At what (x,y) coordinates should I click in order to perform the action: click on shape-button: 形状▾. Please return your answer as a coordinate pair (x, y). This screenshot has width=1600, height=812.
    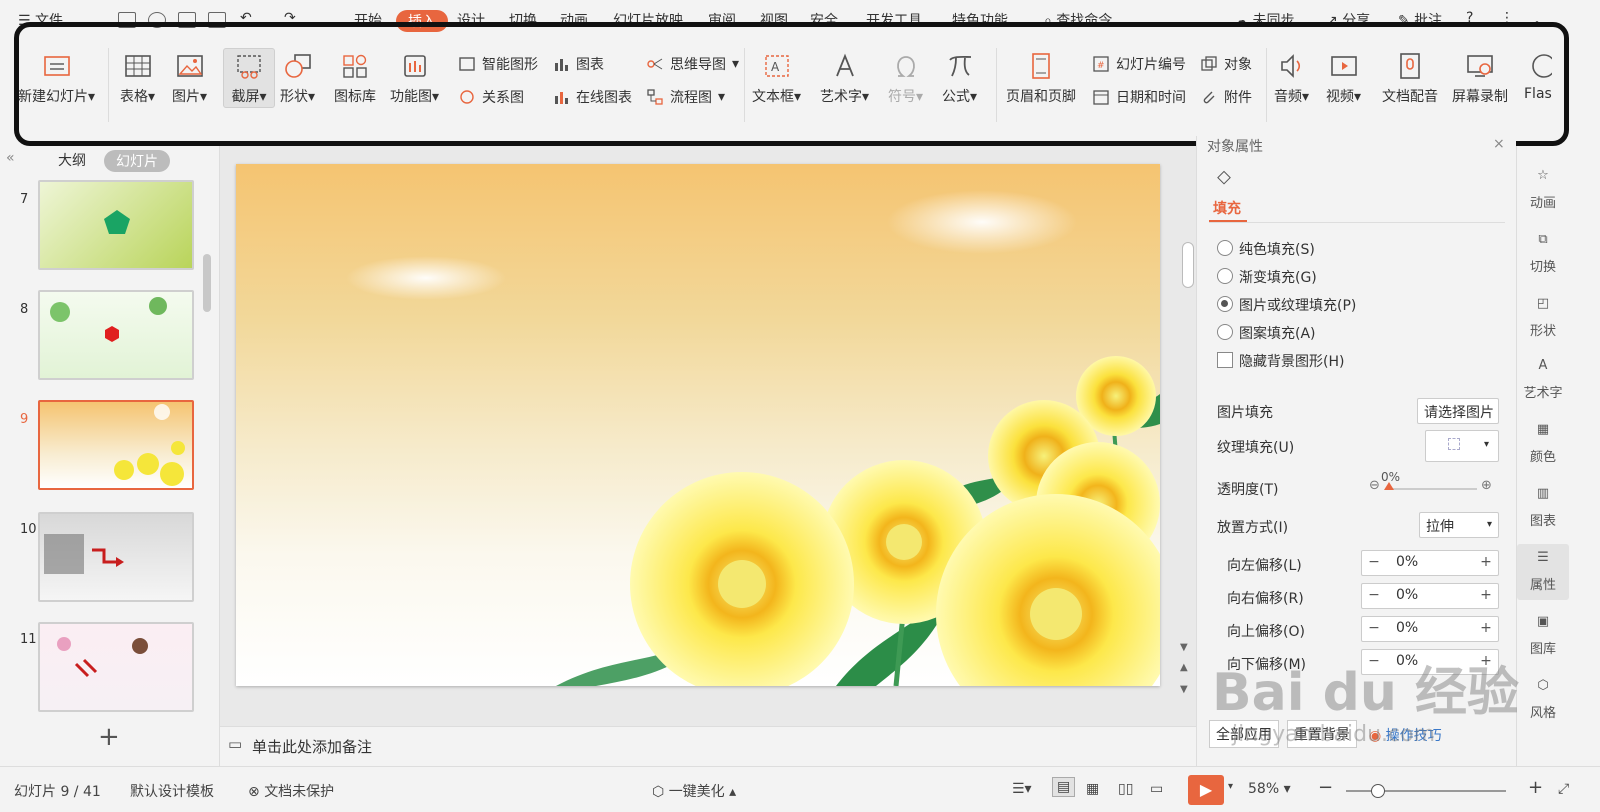
    Looking at the image, I should click on (297, 79).